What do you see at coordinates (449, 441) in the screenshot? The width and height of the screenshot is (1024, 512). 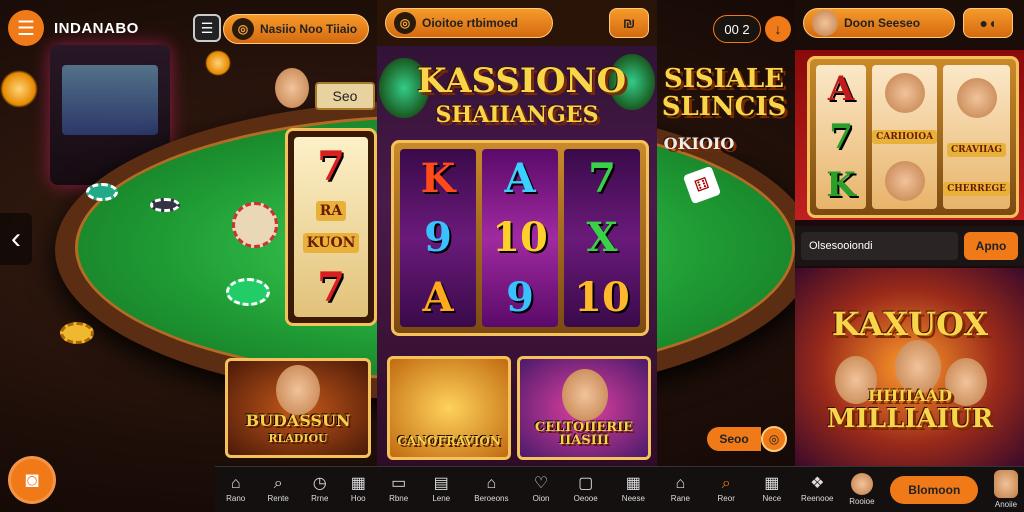 I see `game-tile-title: CANOFRAVION` at bounding box center [449, 441].